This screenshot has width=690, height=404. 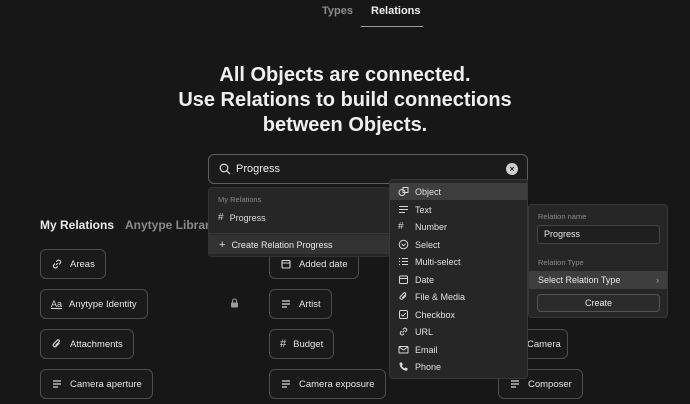 What do you see at coordinates (428, 191) in the screenshot?
I see `type-label: Object` at bounding box center [428, 191].